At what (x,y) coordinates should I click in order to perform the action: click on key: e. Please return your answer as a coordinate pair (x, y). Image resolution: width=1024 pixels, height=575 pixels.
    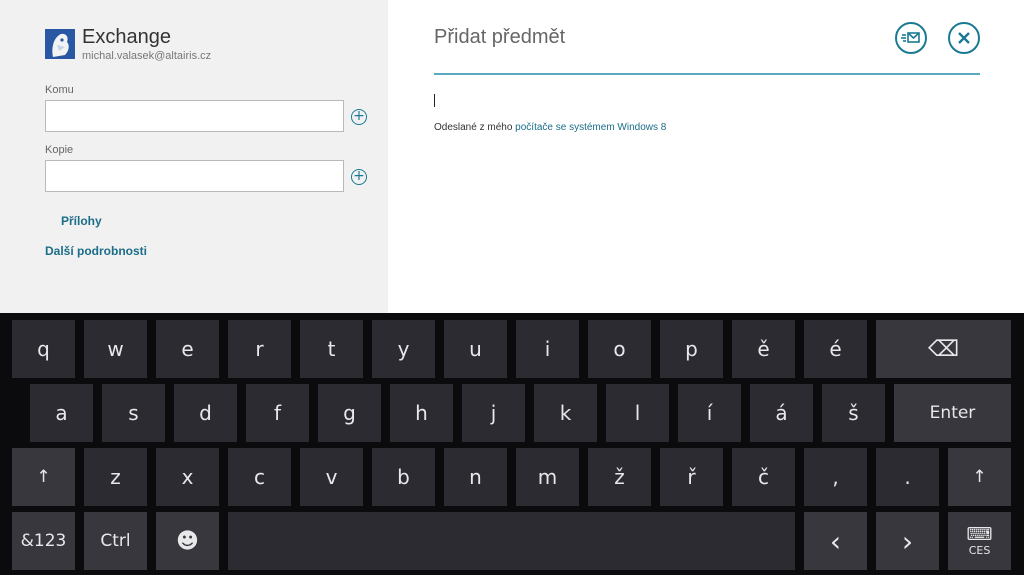
    Looking at the image, I should click on (187, 349).